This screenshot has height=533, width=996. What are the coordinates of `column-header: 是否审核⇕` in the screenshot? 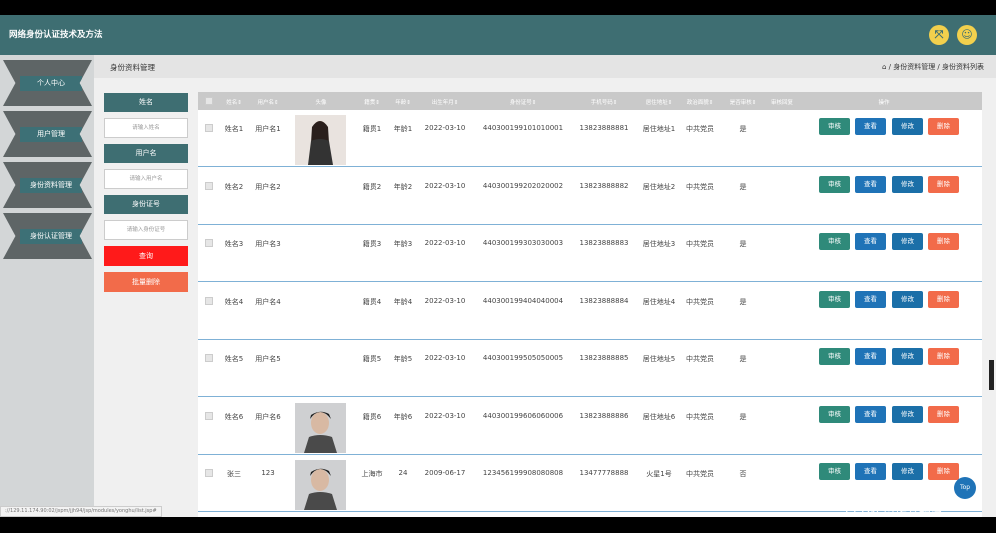 It's located at (743, 102).